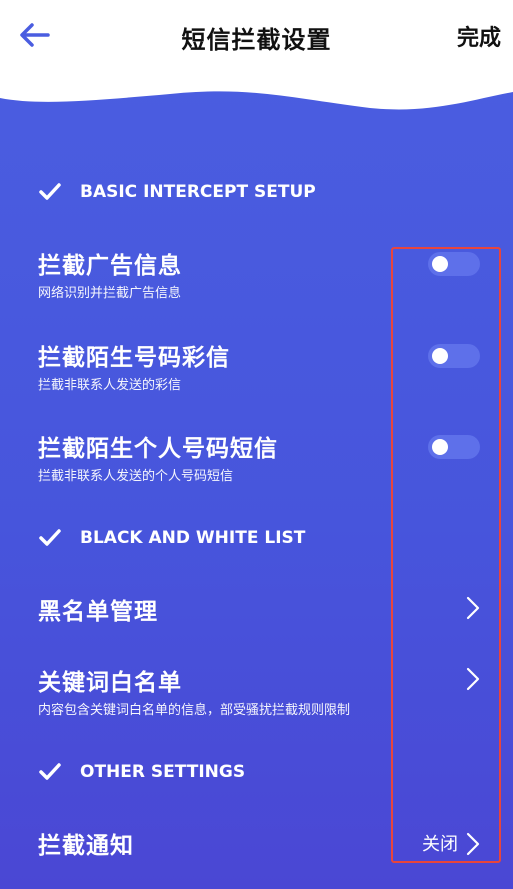 Image resolution: width=513 pixels, height=889 pixels. Describe the element at coordinates (479, 36) in the screenshot. I see `done-button: 完成` at that location.